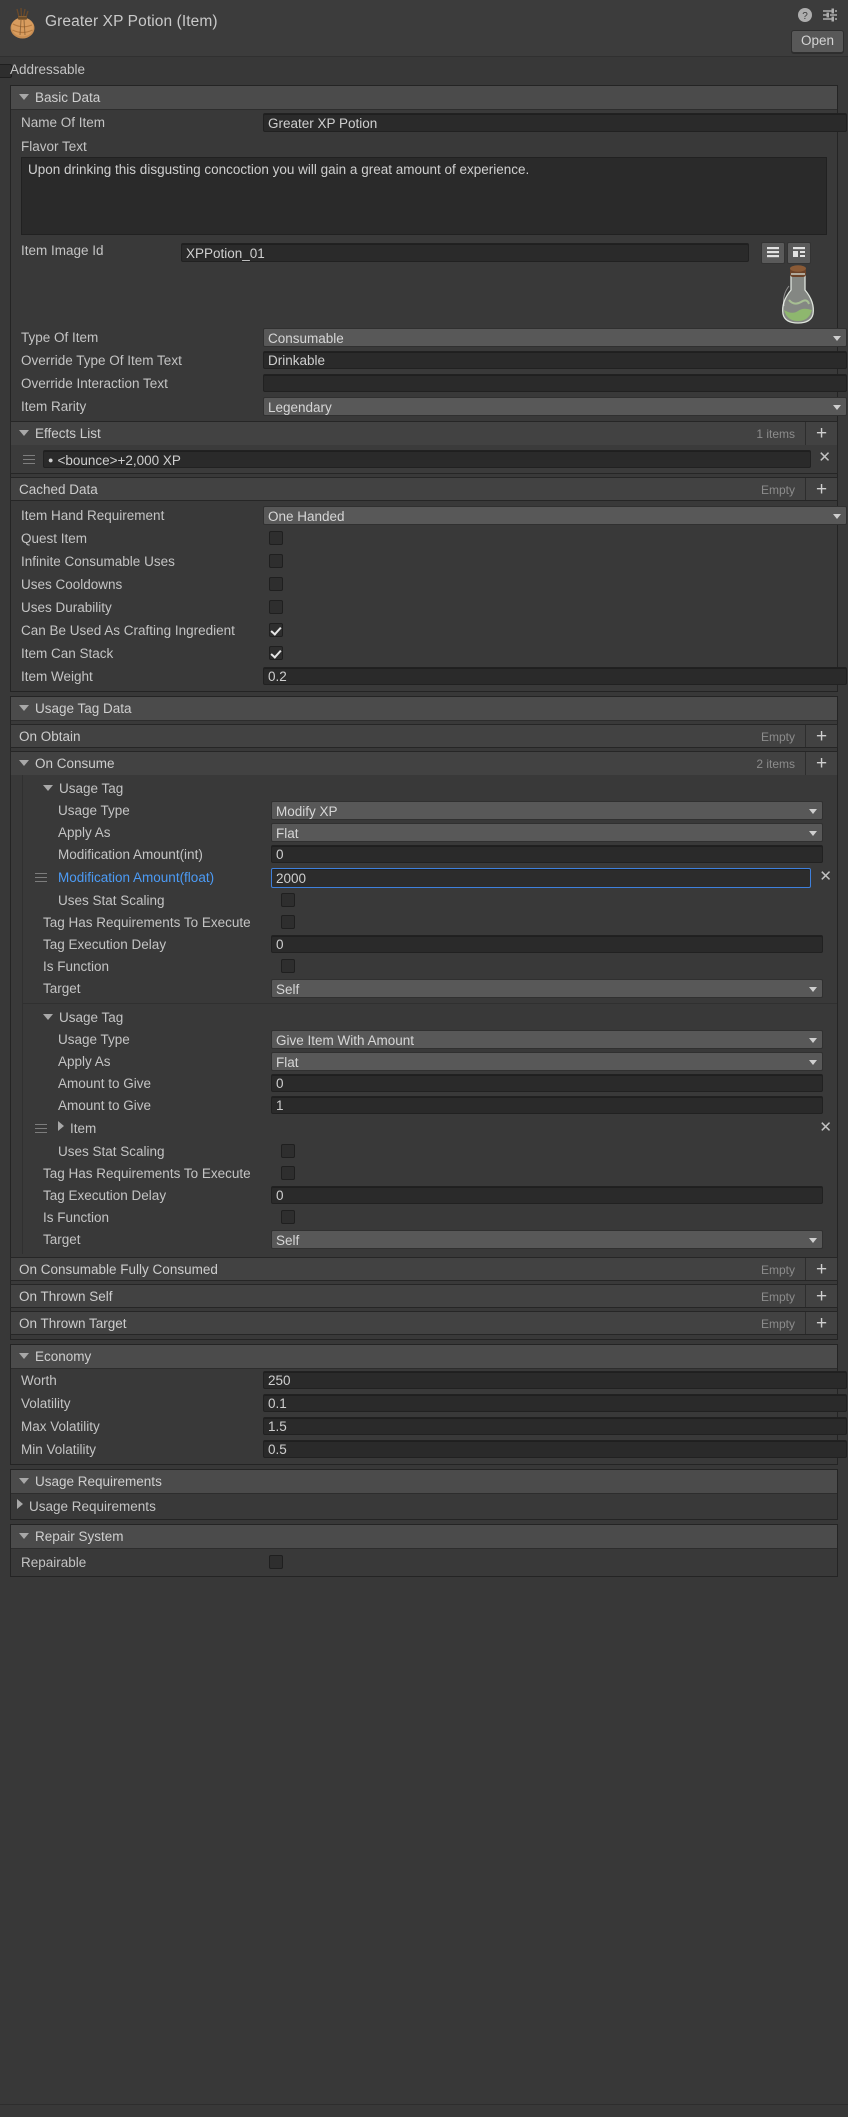 The height and width of the screenshot is (2117, 848). Describe the element at coordinates (424, 1357) in the screenshot. I see `economy-foldout: Economy` at that location.